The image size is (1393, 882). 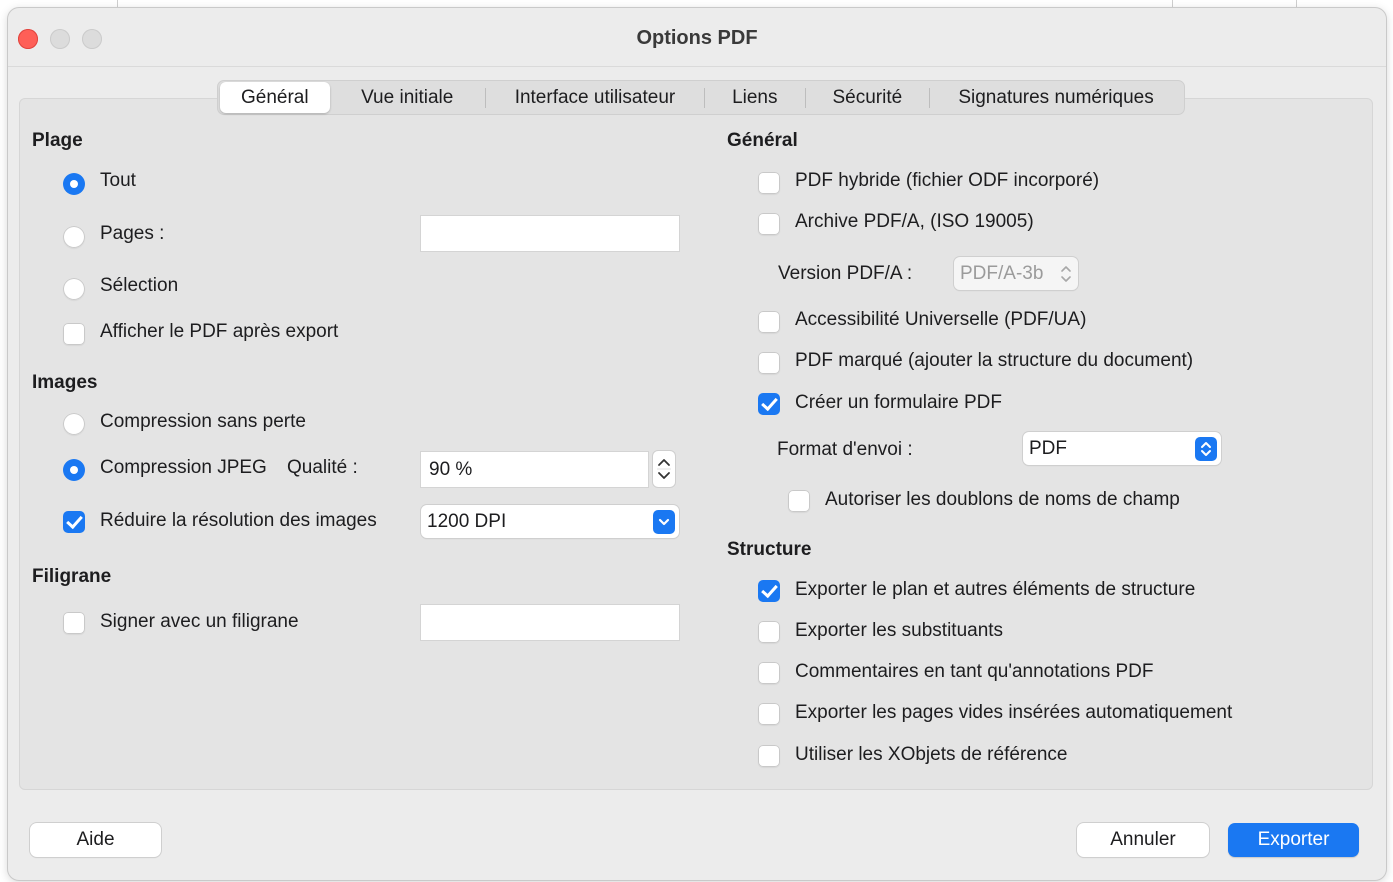 I want to click on pdf-ua-checkbox, so click(x=769, y=322).